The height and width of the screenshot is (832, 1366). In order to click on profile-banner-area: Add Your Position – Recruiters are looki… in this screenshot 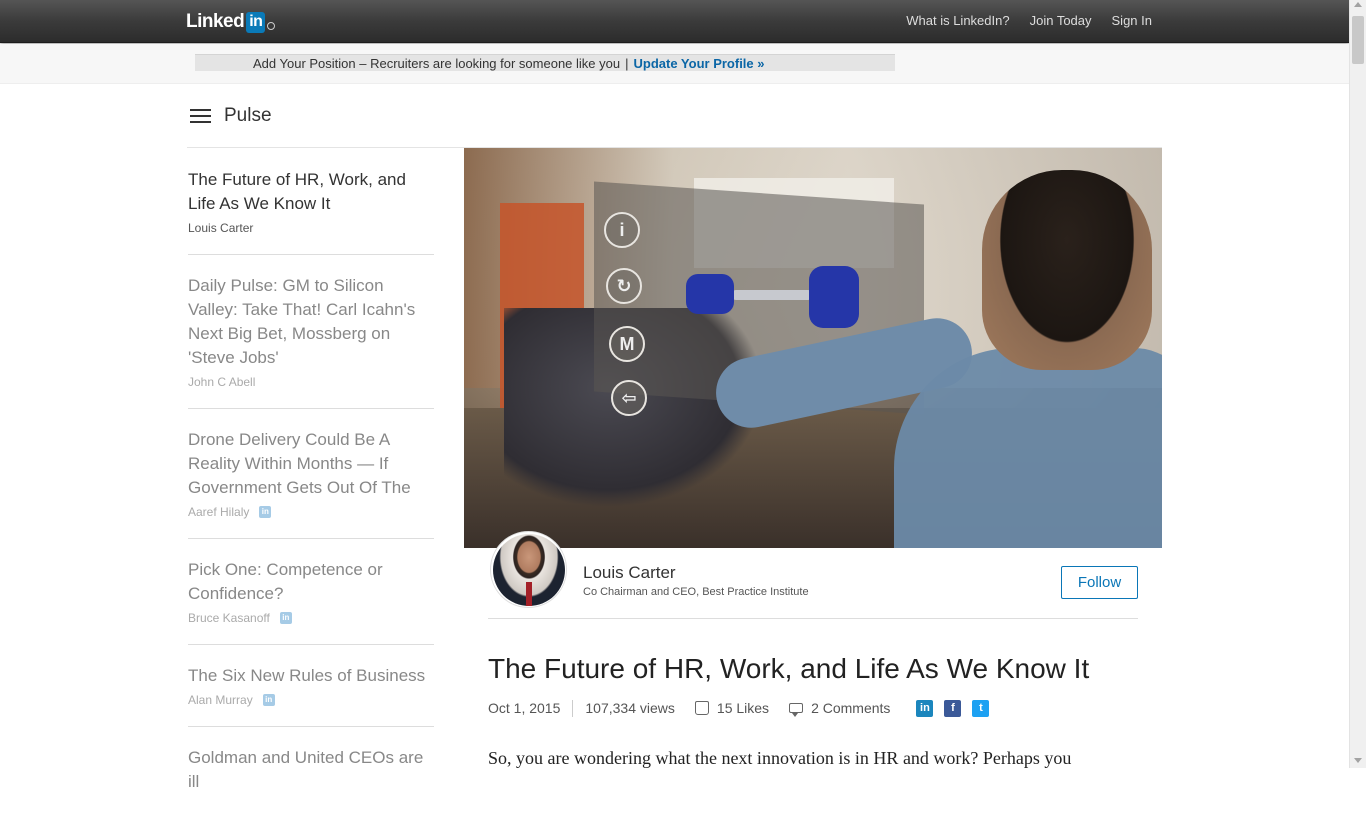, I will do `click(674, 64)`.